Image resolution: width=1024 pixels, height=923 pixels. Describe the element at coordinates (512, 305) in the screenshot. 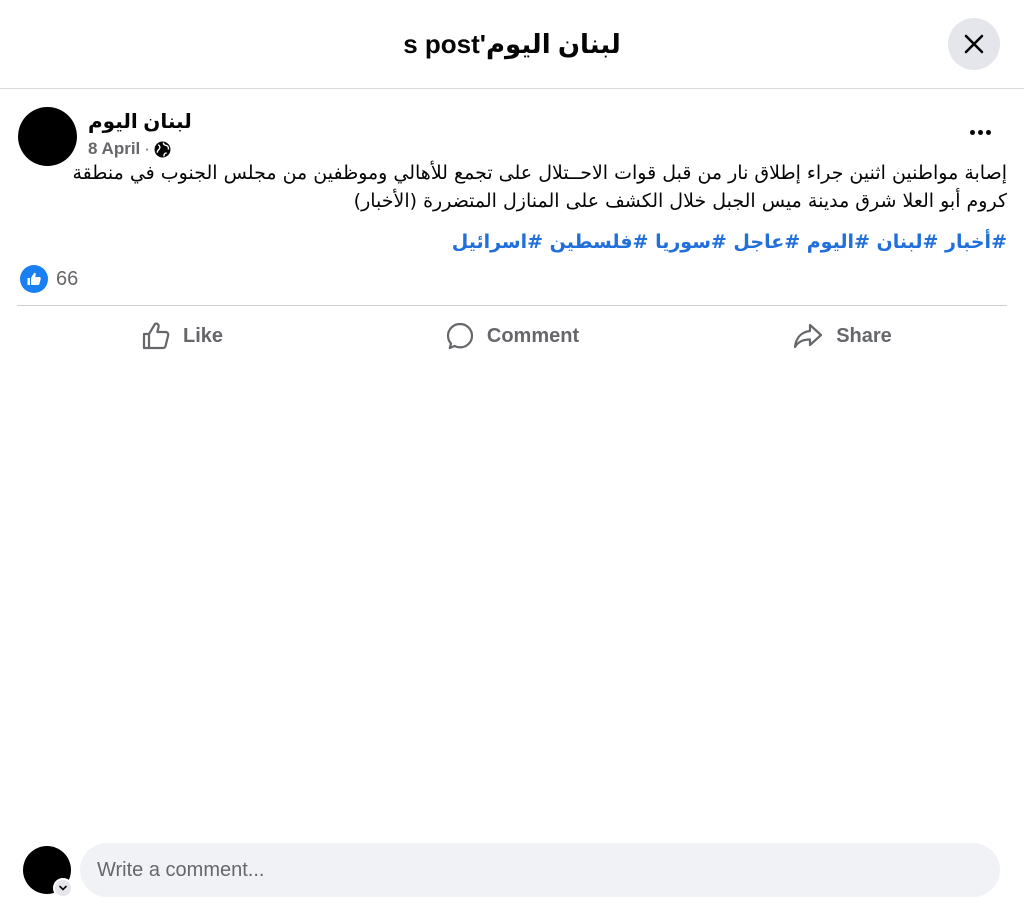

I see `actions-divider` at that location.